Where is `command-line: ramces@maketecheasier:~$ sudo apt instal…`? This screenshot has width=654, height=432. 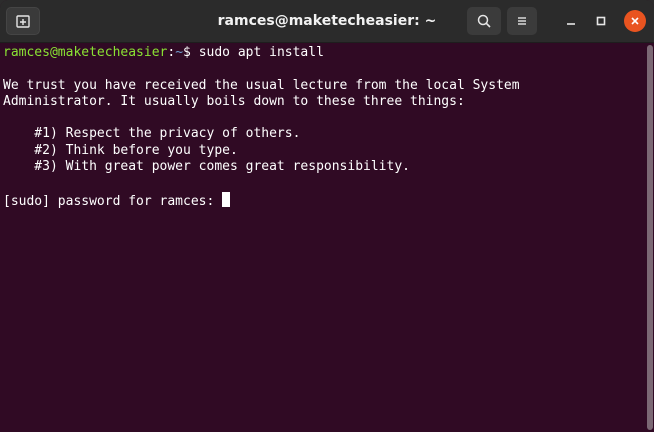
command-line: ramces@maketecheasier:~$ sudo apt instal… is located at coordinates (324, 53).